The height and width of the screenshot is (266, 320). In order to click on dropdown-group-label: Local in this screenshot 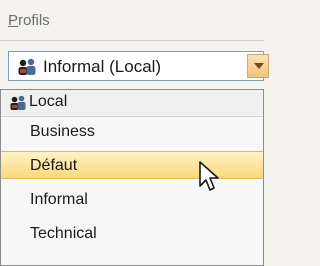, I will do `click(48, 101)`.